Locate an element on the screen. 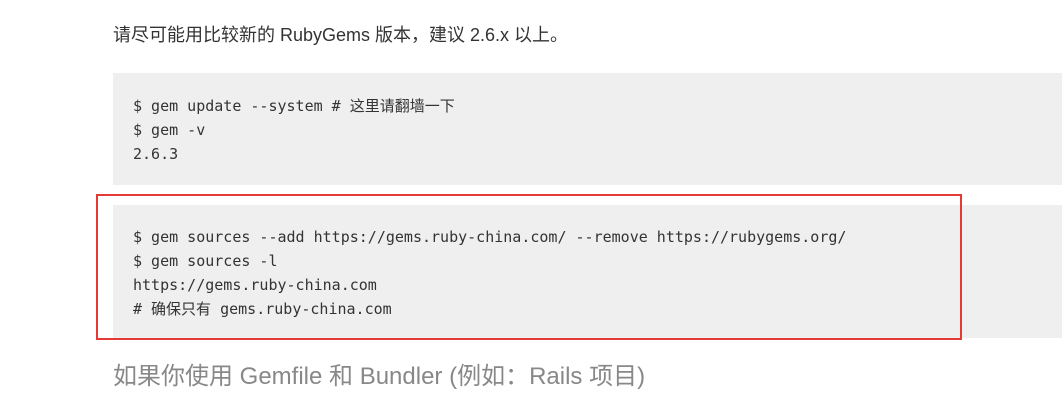 The width and height of the screenshot is (1062, 407). code-line: $ gem update --system # 这里请翻墙一下 is located at coordinates (294, 106).